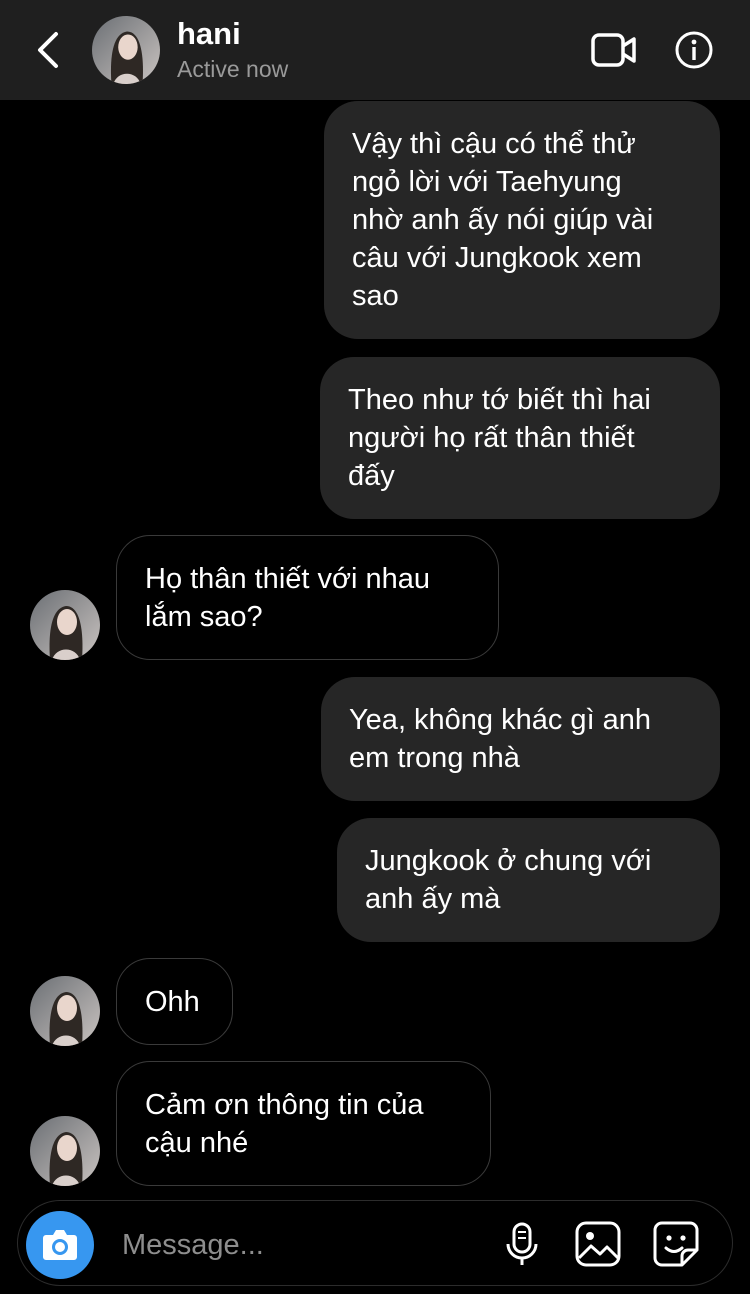  What do you see at coordinates (508, 861) in the screenshot?
I see `message-line: Jungkook ở chung với` at bounding box center [508, 861].